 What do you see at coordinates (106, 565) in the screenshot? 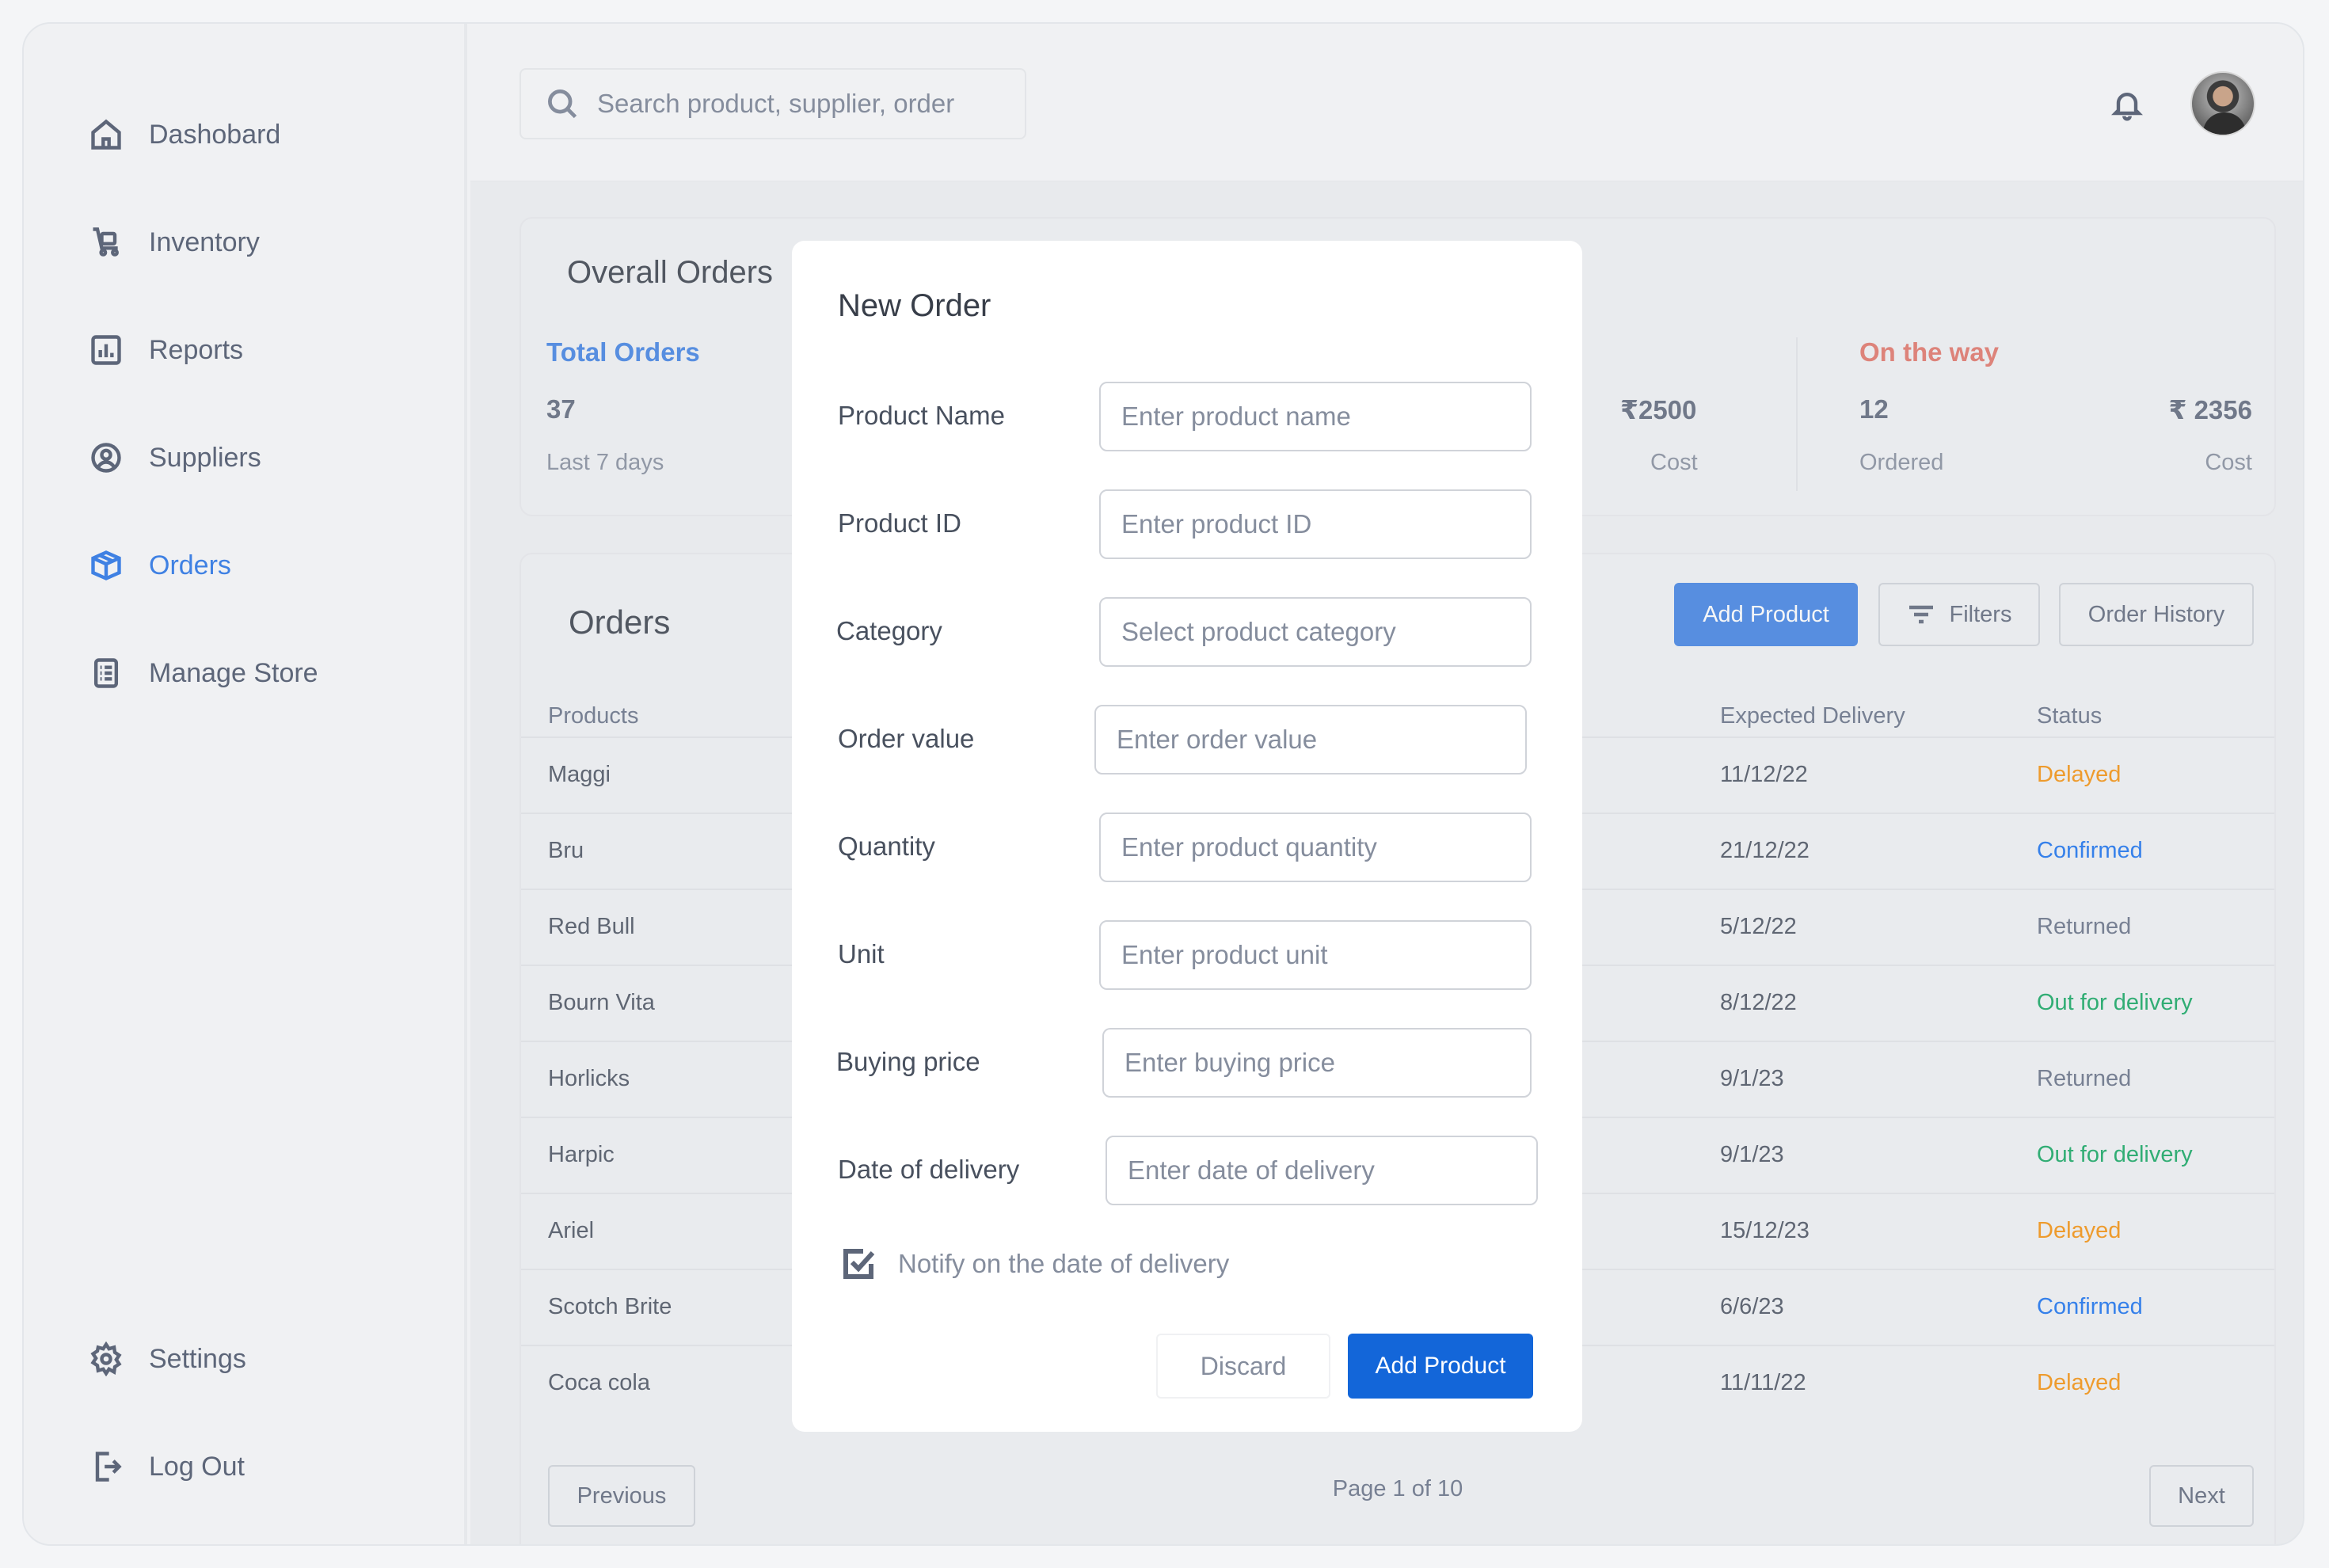
I see `box-icon` at bounding box center [106, 565].